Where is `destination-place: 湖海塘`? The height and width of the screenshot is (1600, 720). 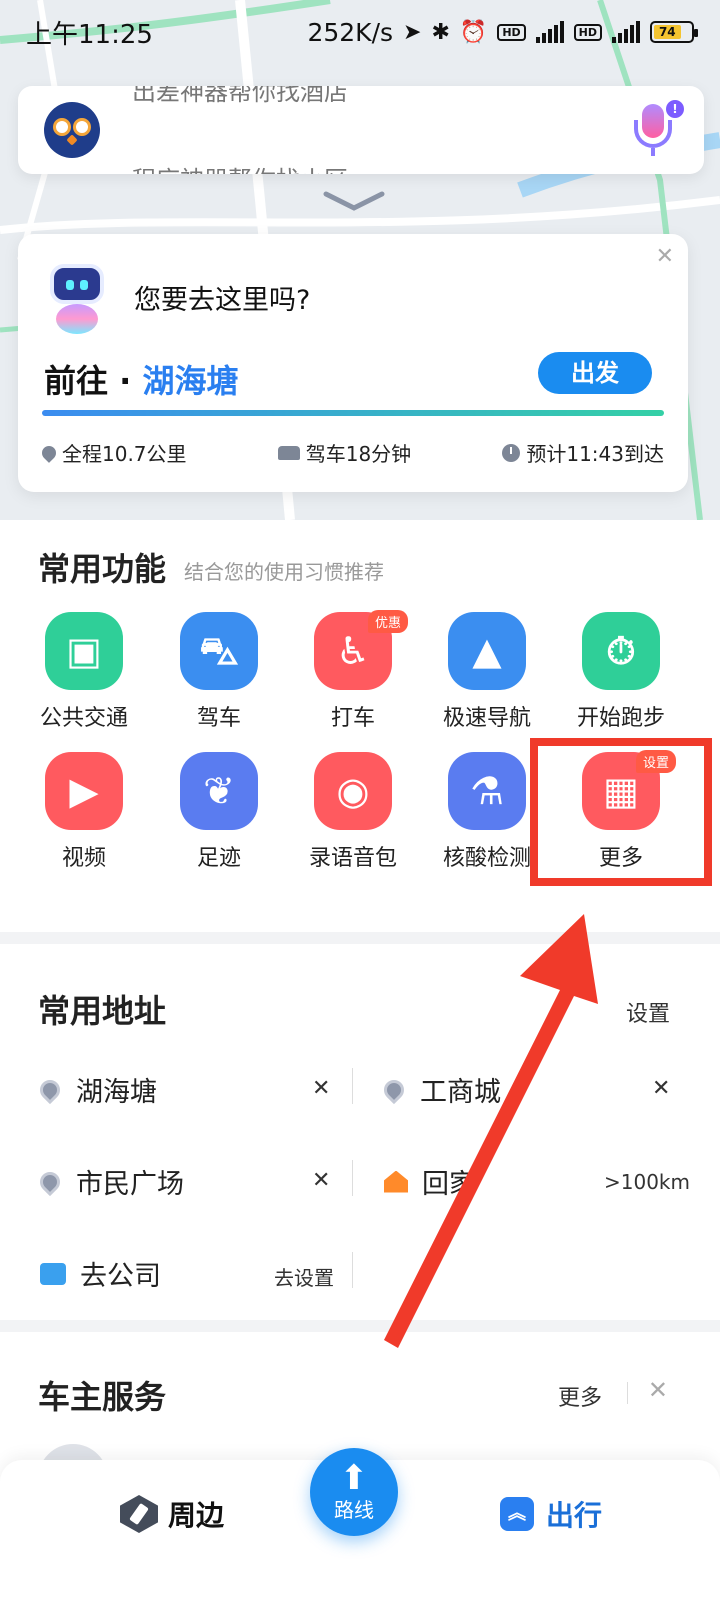
destination-place: 湖海塘 is located at coordinates (190, 381).